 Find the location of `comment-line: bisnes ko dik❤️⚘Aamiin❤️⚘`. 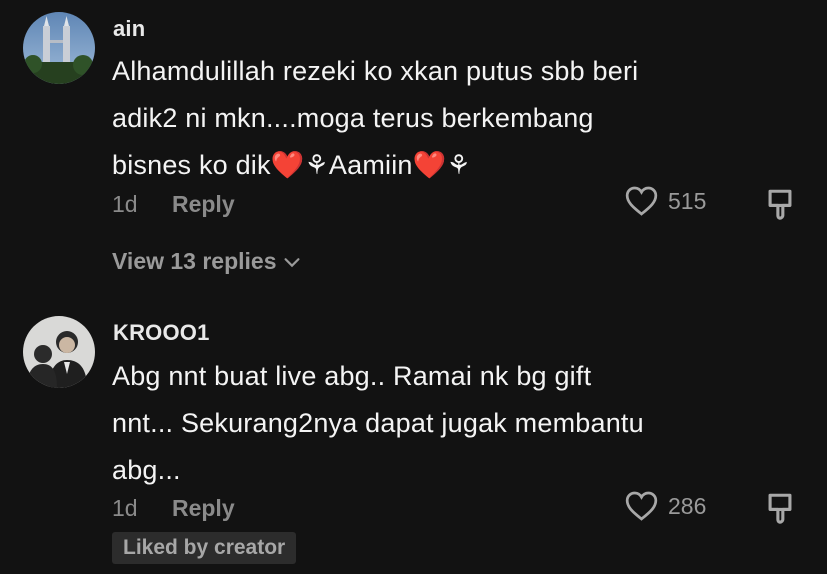

comment-line: bisnes ko dik❤️⚘Aamiin❤️⚘ is located at coordinates (457, 165).